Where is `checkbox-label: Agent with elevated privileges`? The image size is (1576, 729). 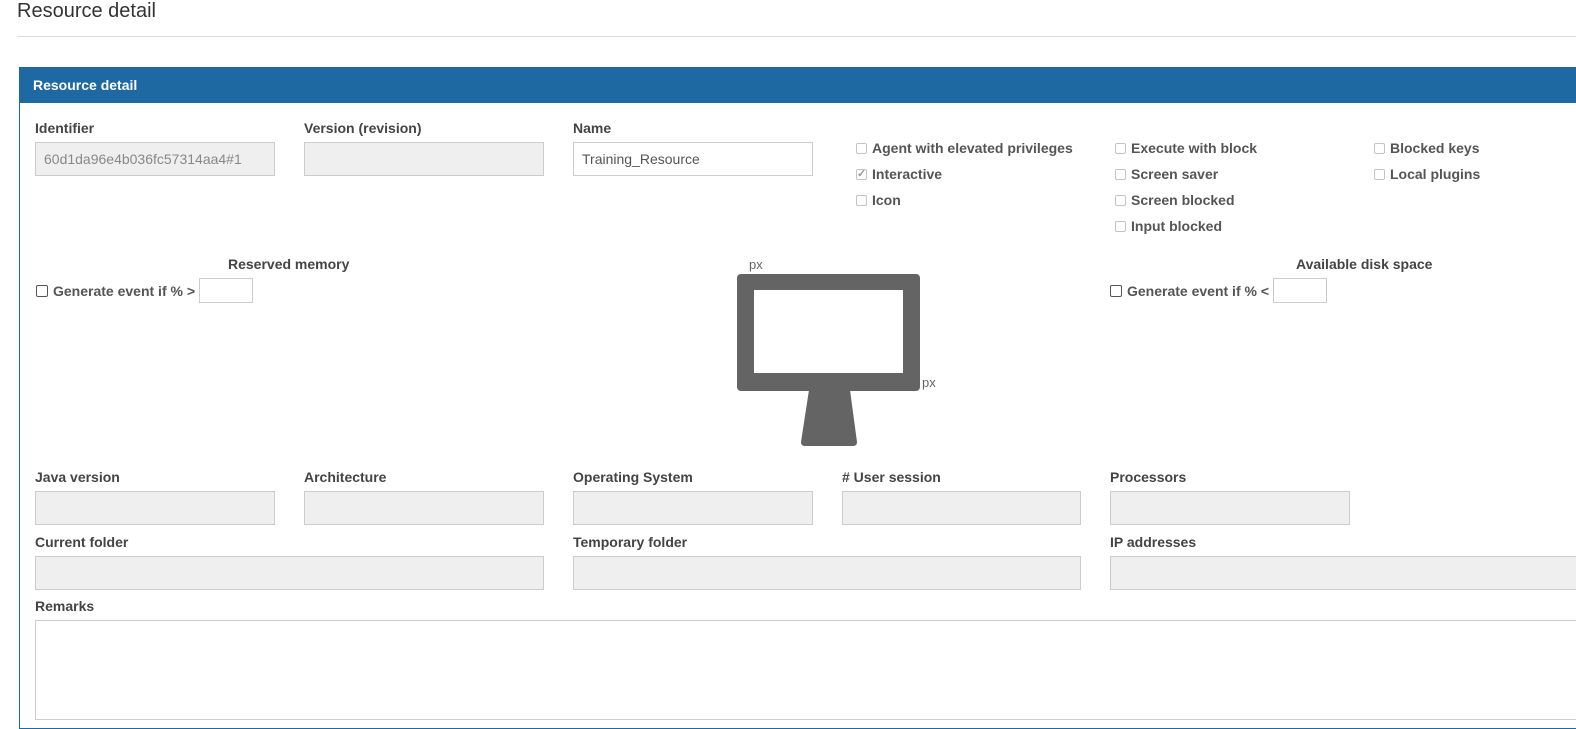
checkbox-label: Agent with elevated privileges is located at coordinates (972, 148).